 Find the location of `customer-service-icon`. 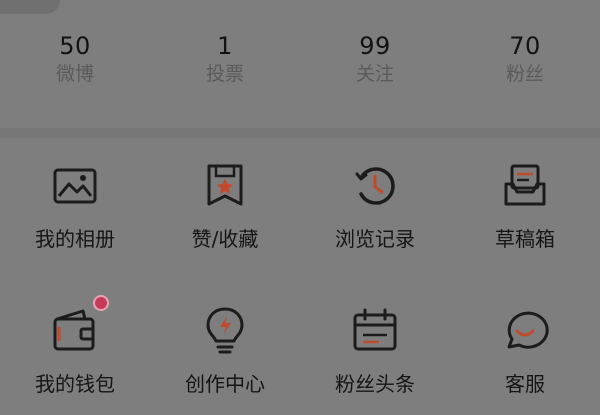

customer-service-icon is located at coordinates (525, 331).